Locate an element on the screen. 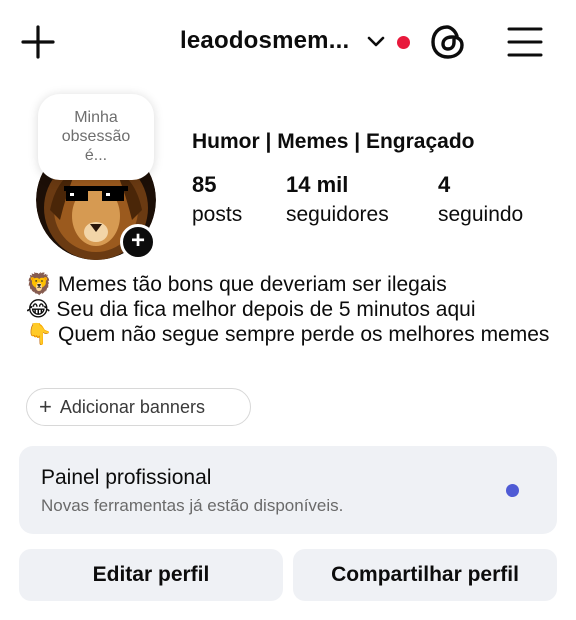 The height and width of the screenshot is (620, 576). lion-emoji-icon: 🦁 is located at coordinates (39, 284).